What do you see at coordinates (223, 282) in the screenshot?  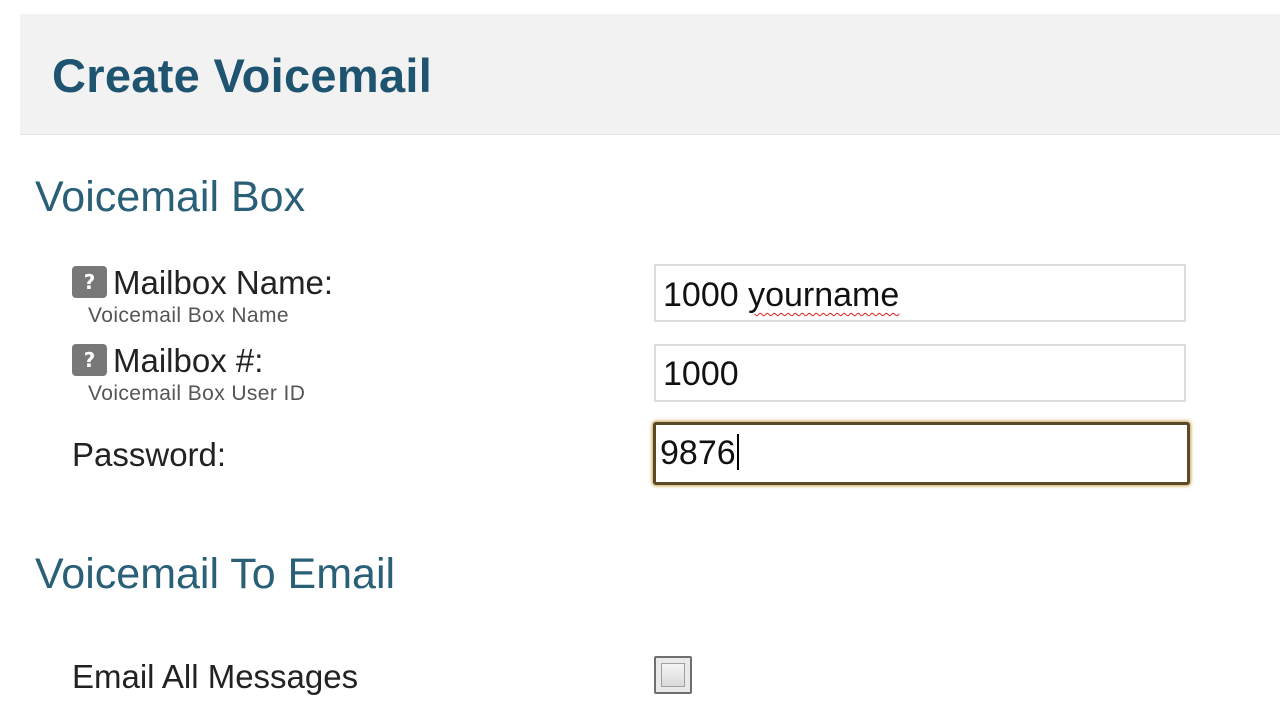 I see `mailbox-name-label: Mailbox Name:` at bounding box center [223, 282].